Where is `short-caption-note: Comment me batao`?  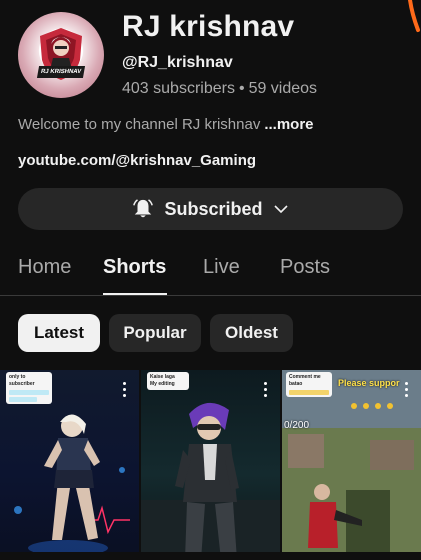
short-caption-note: Comment me batao is located at coordinates (309, 384).